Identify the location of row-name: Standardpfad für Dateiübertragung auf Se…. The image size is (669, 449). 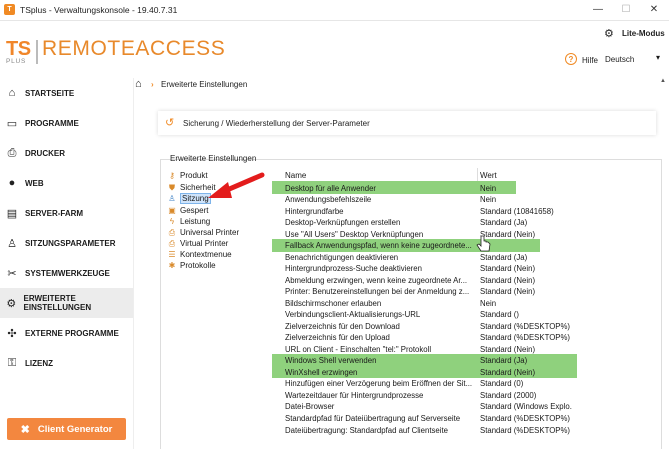
(373, 418).